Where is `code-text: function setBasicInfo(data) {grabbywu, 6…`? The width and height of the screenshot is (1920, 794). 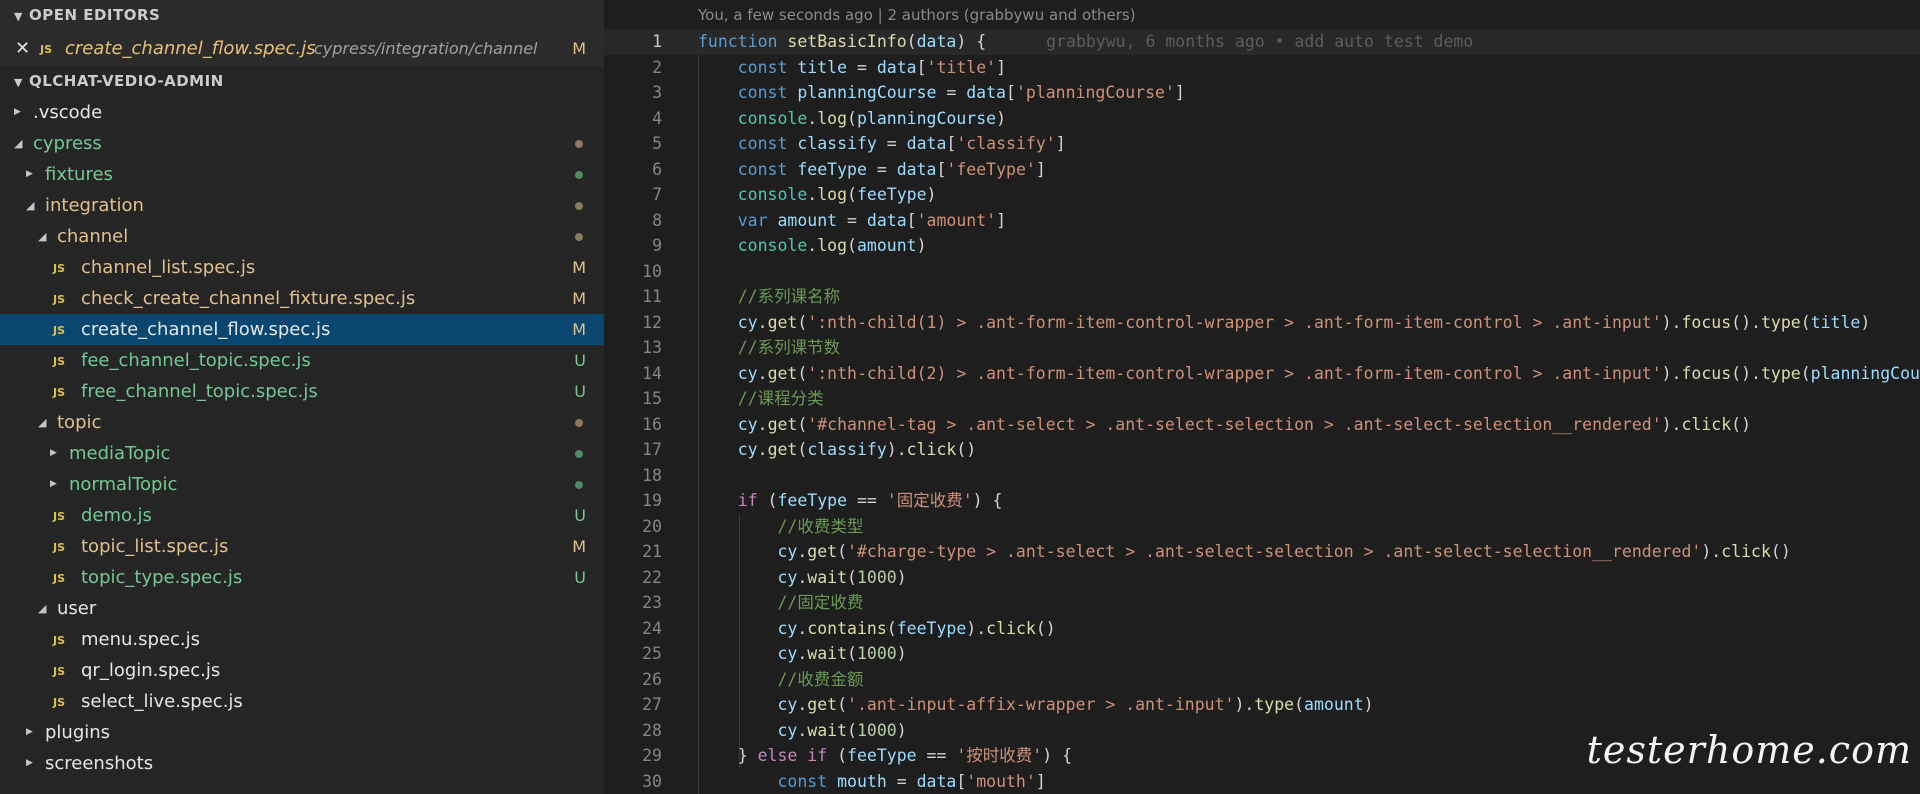
code-text: function setBasicInfo(data) {grabbywu, 6… is located at coordinates (1085, 42).